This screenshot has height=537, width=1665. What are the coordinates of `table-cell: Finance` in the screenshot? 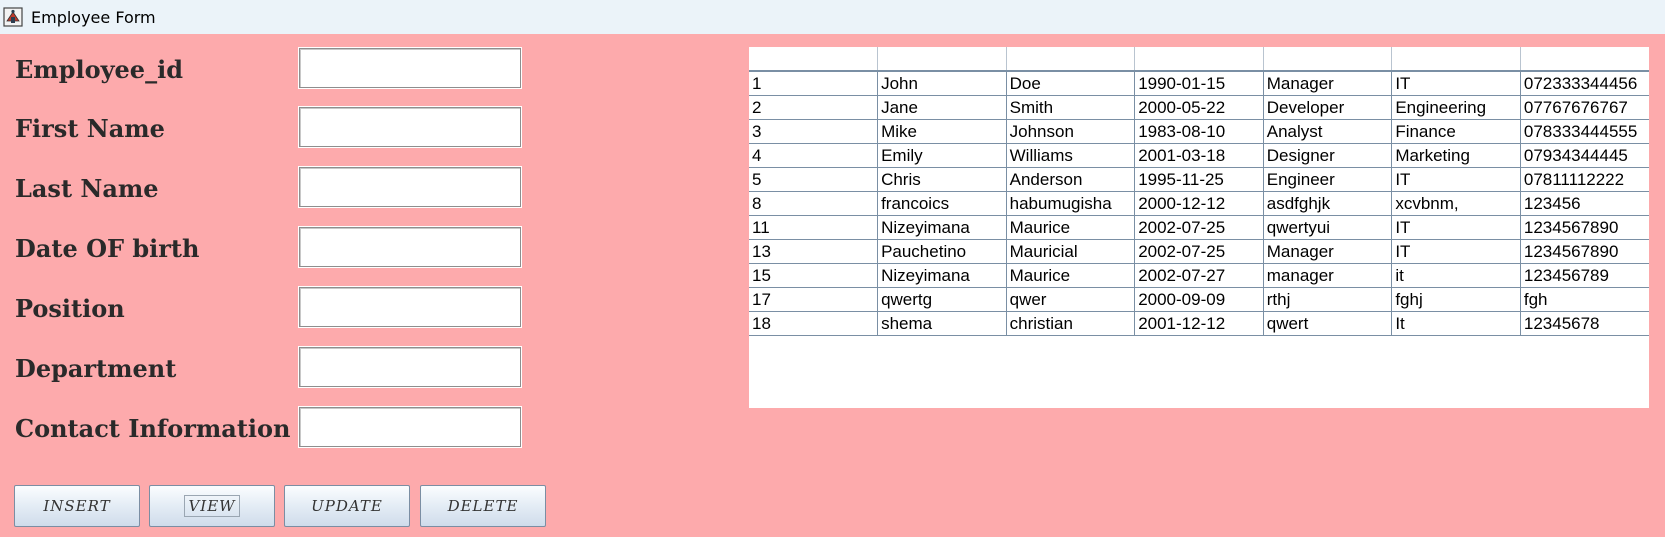 It's located at (1456, 131).